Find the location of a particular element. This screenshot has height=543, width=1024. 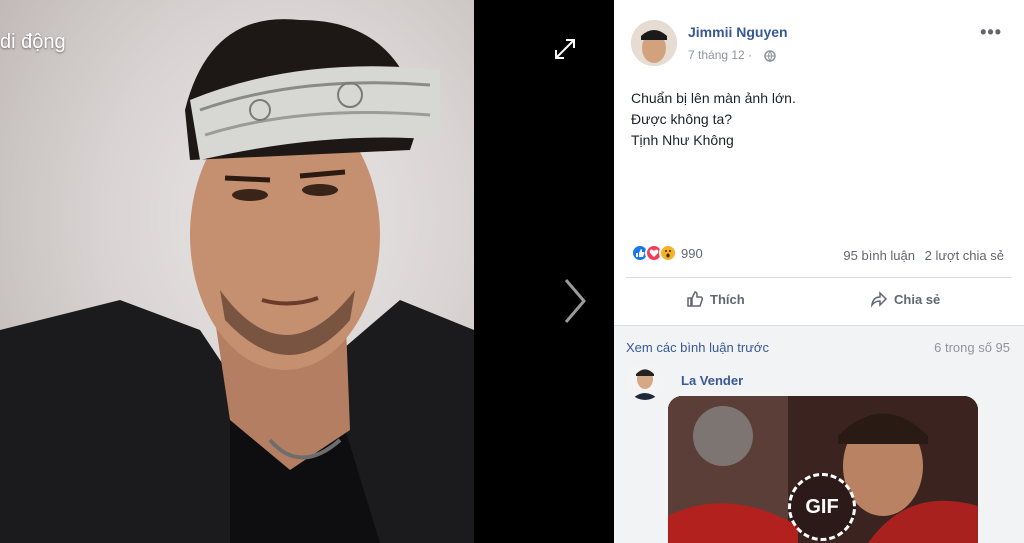

post-line: Được không ta? is located at coordinates (682, 119).